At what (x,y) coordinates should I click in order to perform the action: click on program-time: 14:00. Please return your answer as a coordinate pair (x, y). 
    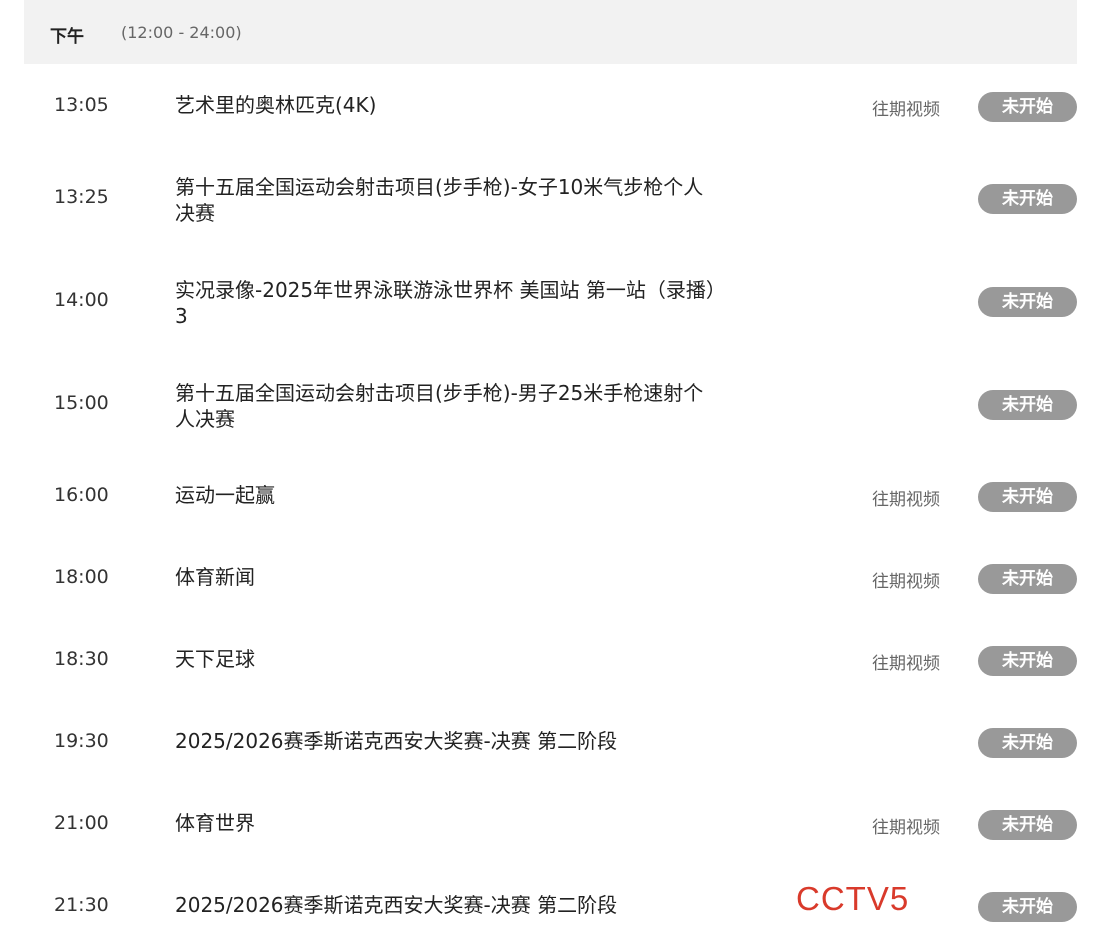
    Looking at the image, I should click on (81, 300).